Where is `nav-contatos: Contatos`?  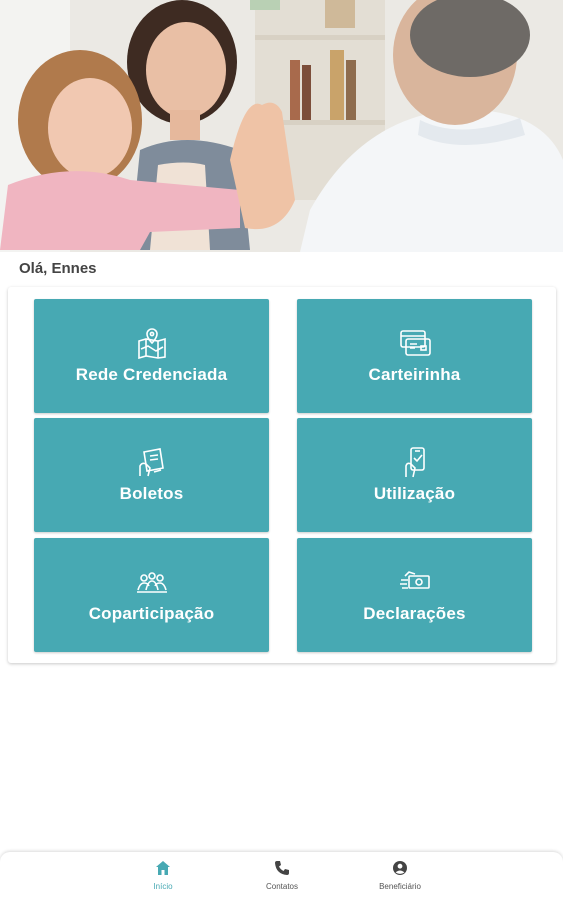 nav-contatos: Contatos is located at coordinates (282, 875).